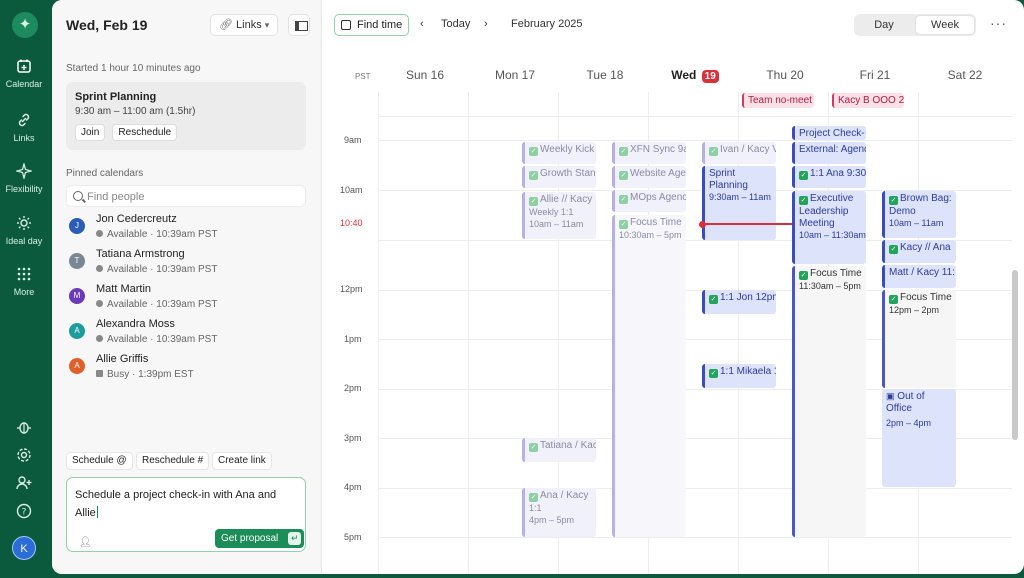  What do you see at coordinates (868, 100) in the screenshot?
I see `all-day-event: Kacy B OOO 2` at bounding box center [868, 100].